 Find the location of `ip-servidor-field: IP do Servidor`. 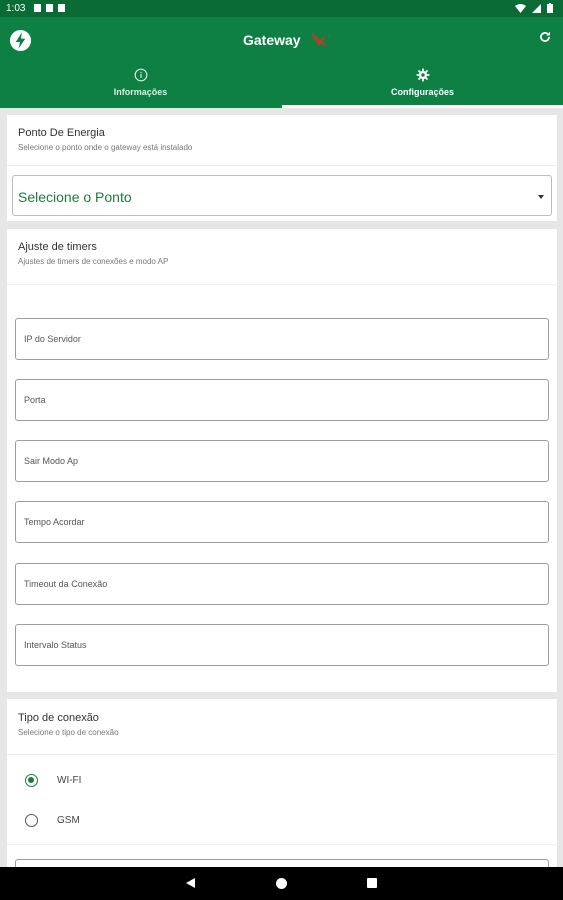

ip-servidor-field: IP do Servidor is located at coordinates (282, 339).